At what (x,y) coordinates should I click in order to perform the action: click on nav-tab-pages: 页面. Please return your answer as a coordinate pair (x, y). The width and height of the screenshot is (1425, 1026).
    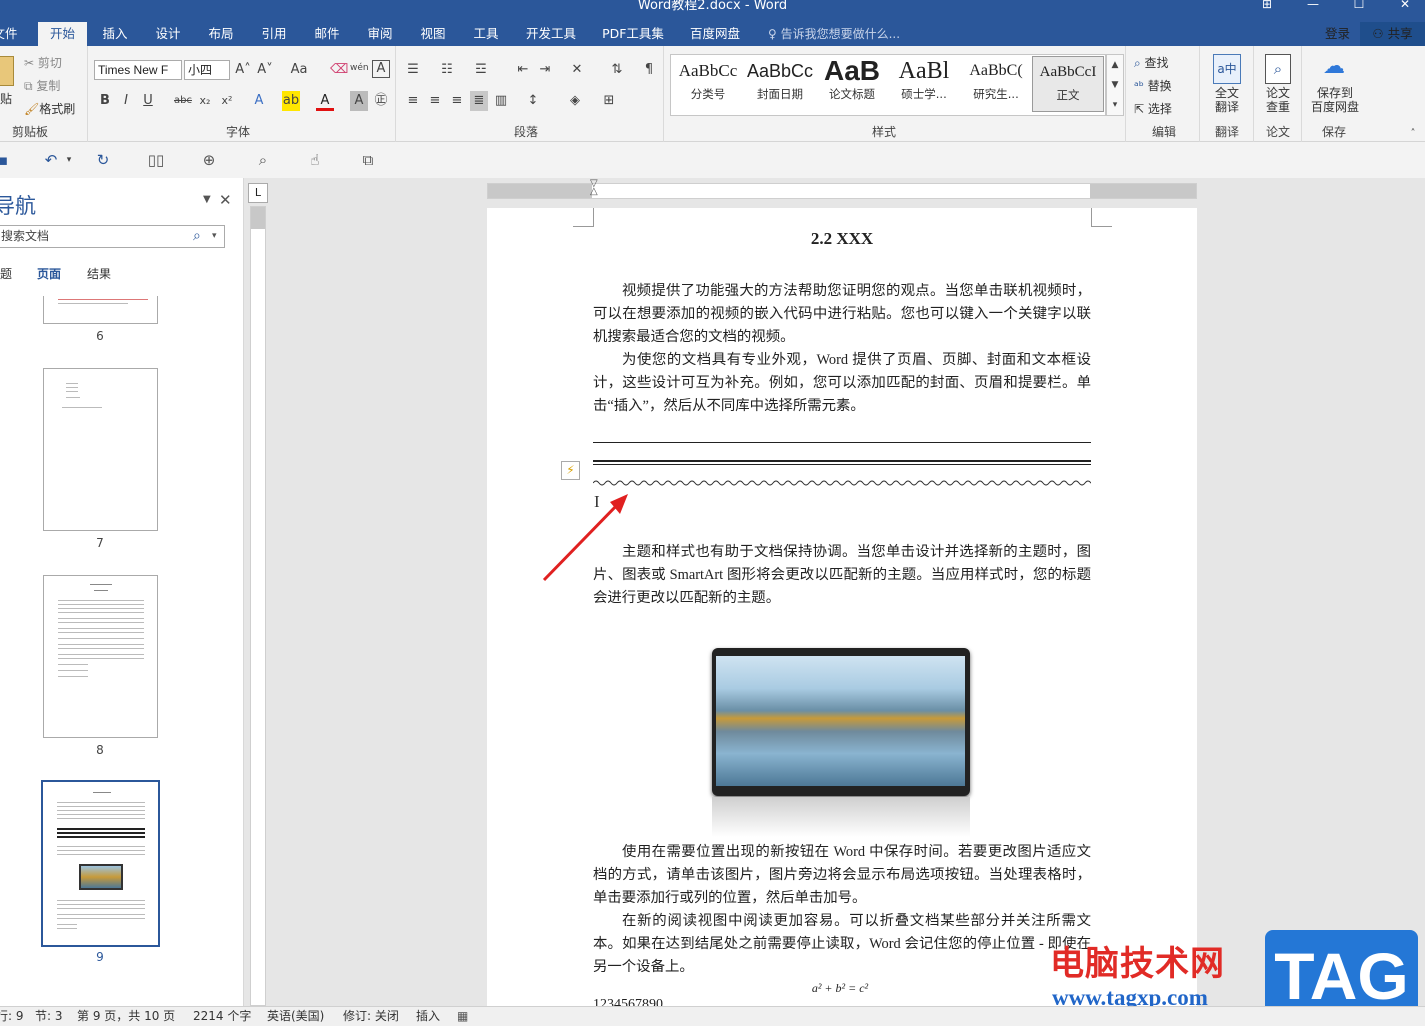
    Looking at the image, I should click on (49, 273).